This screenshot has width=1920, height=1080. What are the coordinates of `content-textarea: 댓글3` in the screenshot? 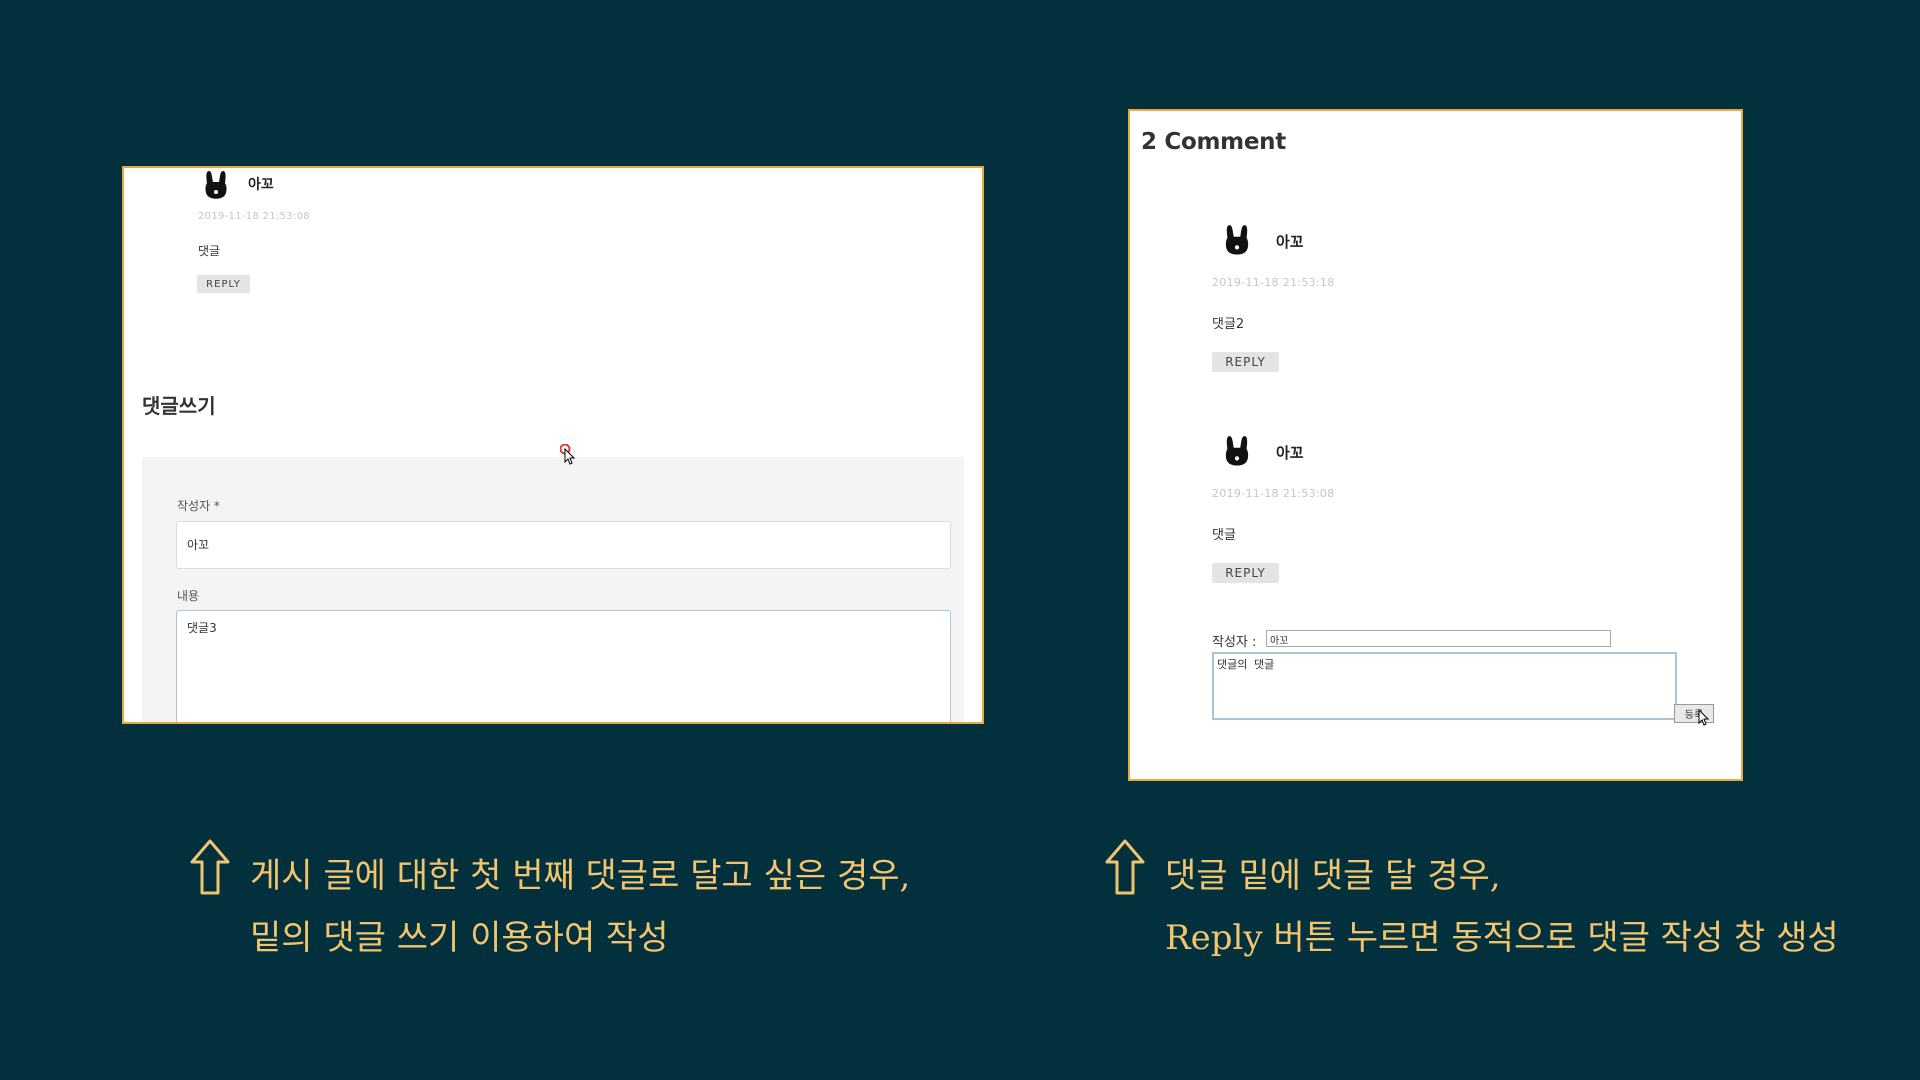 It's located at (563, 666).